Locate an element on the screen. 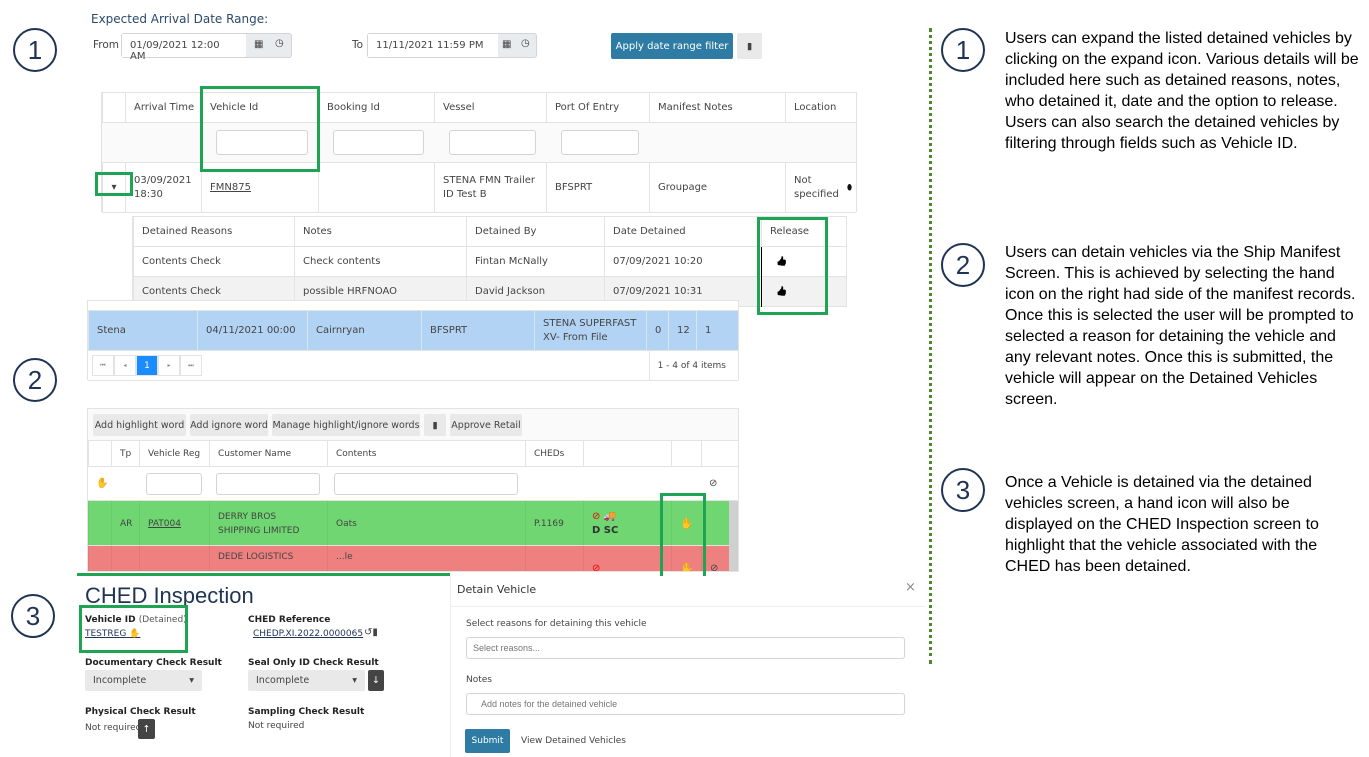 The width and height of the screenshot is (1369, 757). filter-row is located at coordinates (479, 143).